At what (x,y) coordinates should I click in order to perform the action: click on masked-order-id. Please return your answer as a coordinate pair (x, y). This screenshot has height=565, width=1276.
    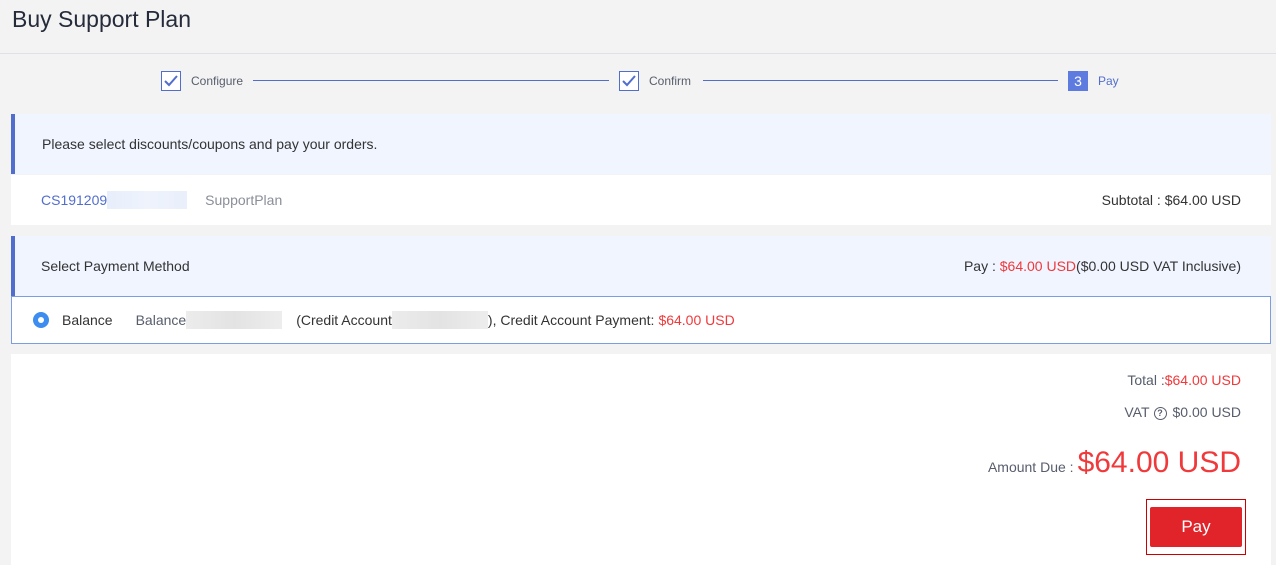
    Looking at the image, I should click on (147, 200).